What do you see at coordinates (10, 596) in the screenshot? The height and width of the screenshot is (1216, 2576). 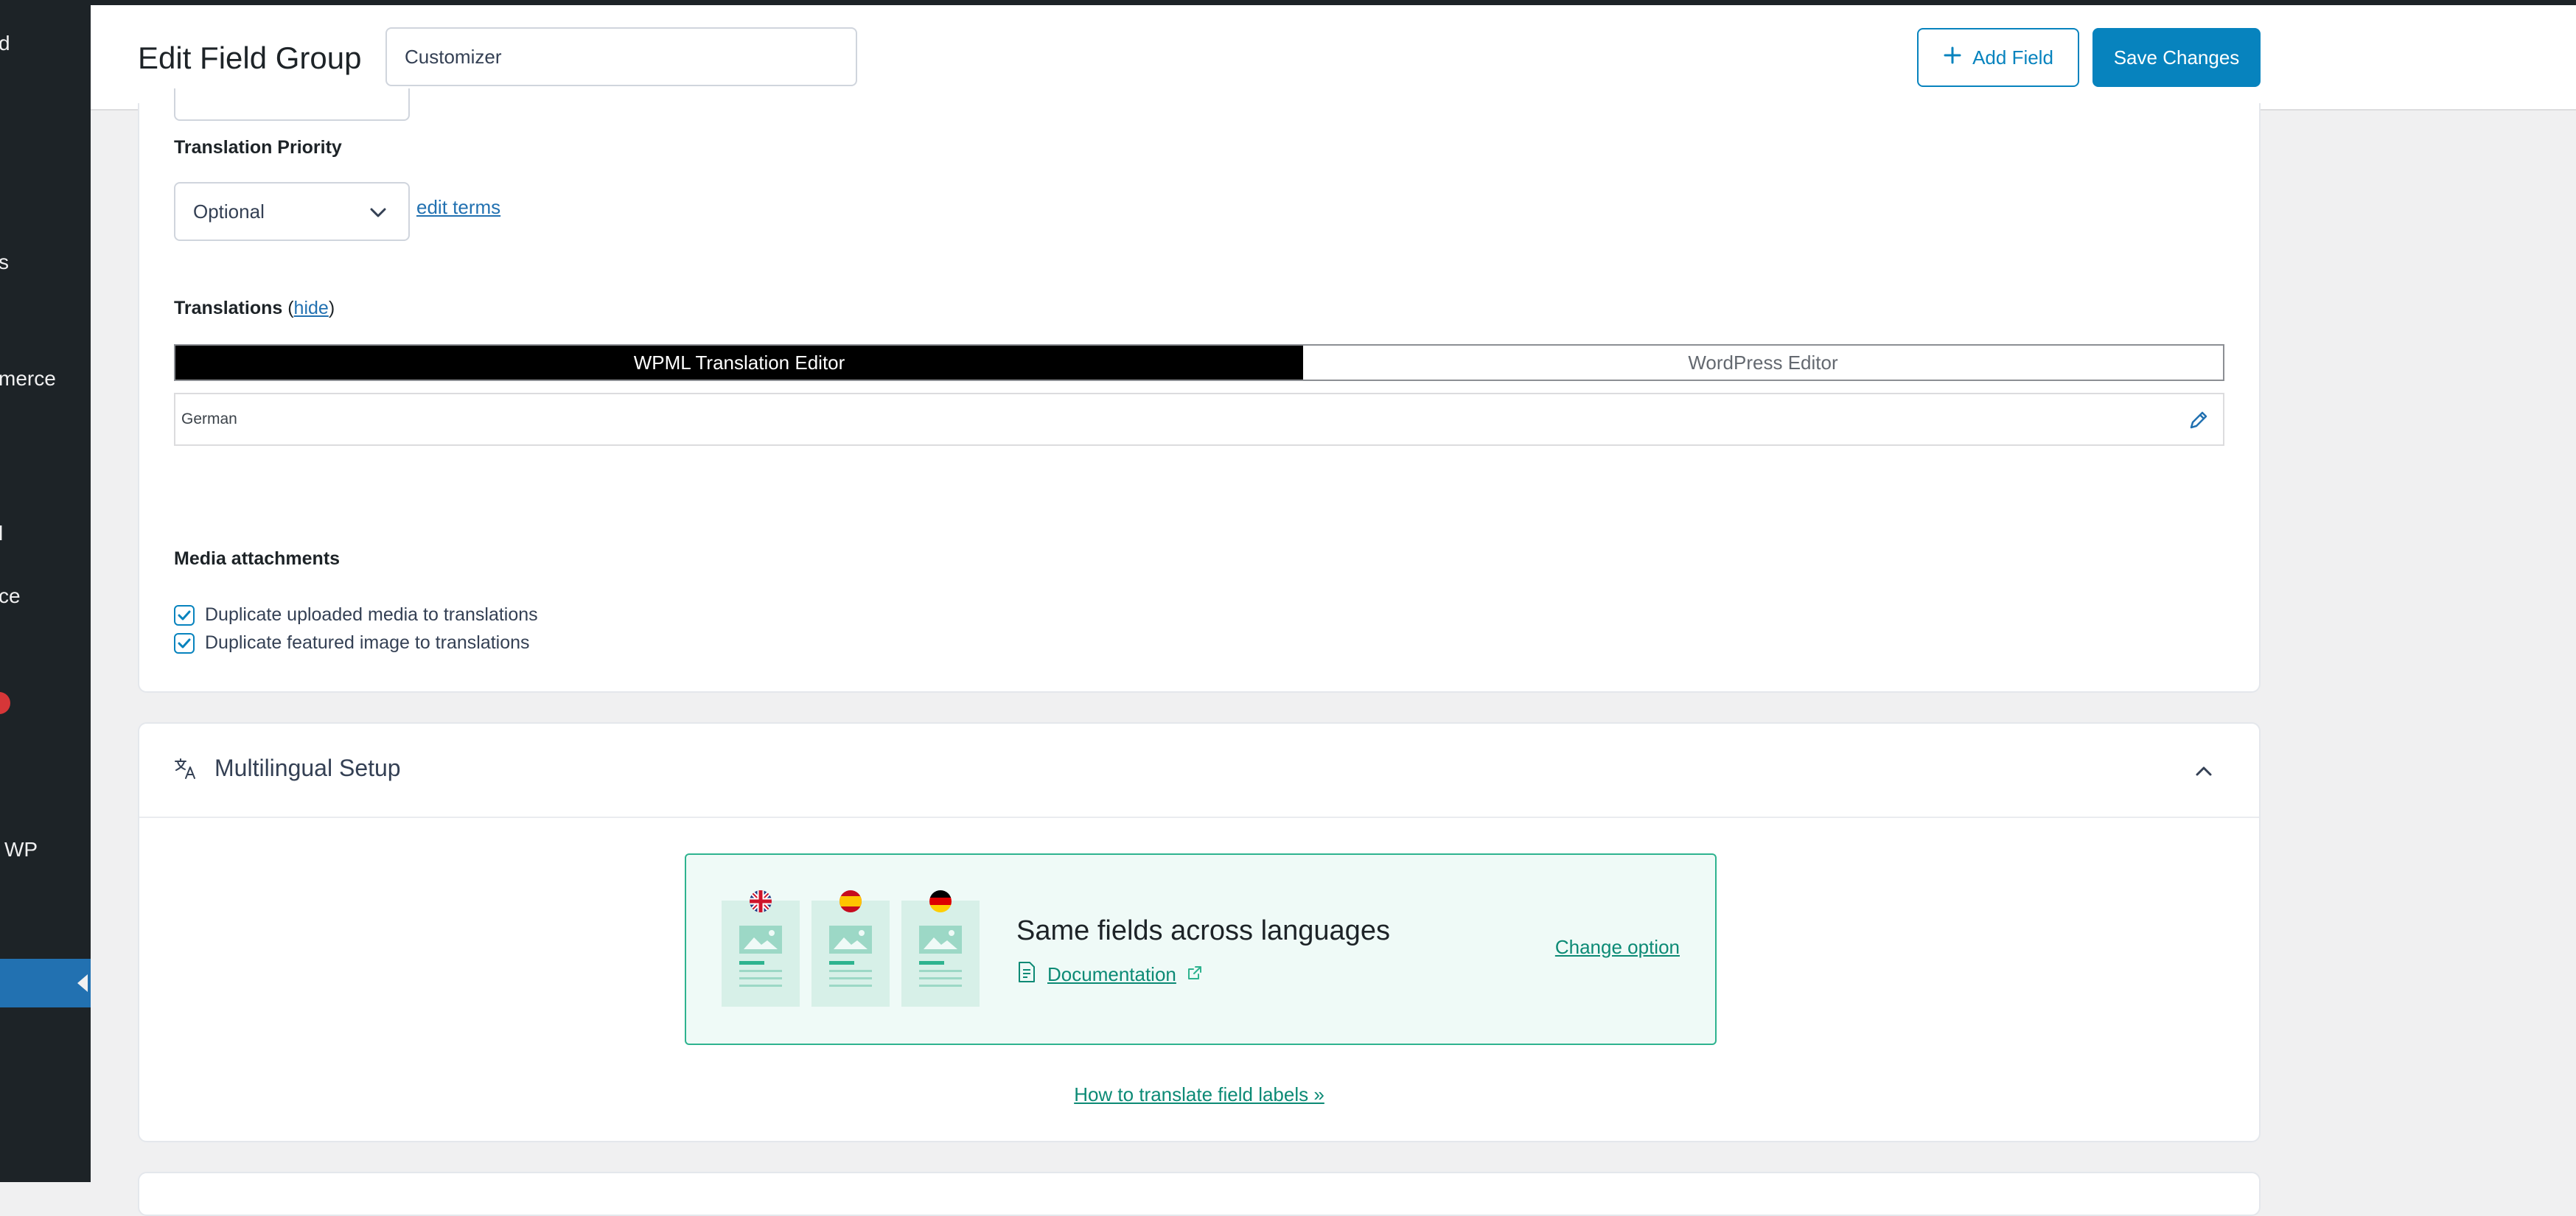 I see `sidebar-item-fragment: ce` at bounding box center [10, 596].